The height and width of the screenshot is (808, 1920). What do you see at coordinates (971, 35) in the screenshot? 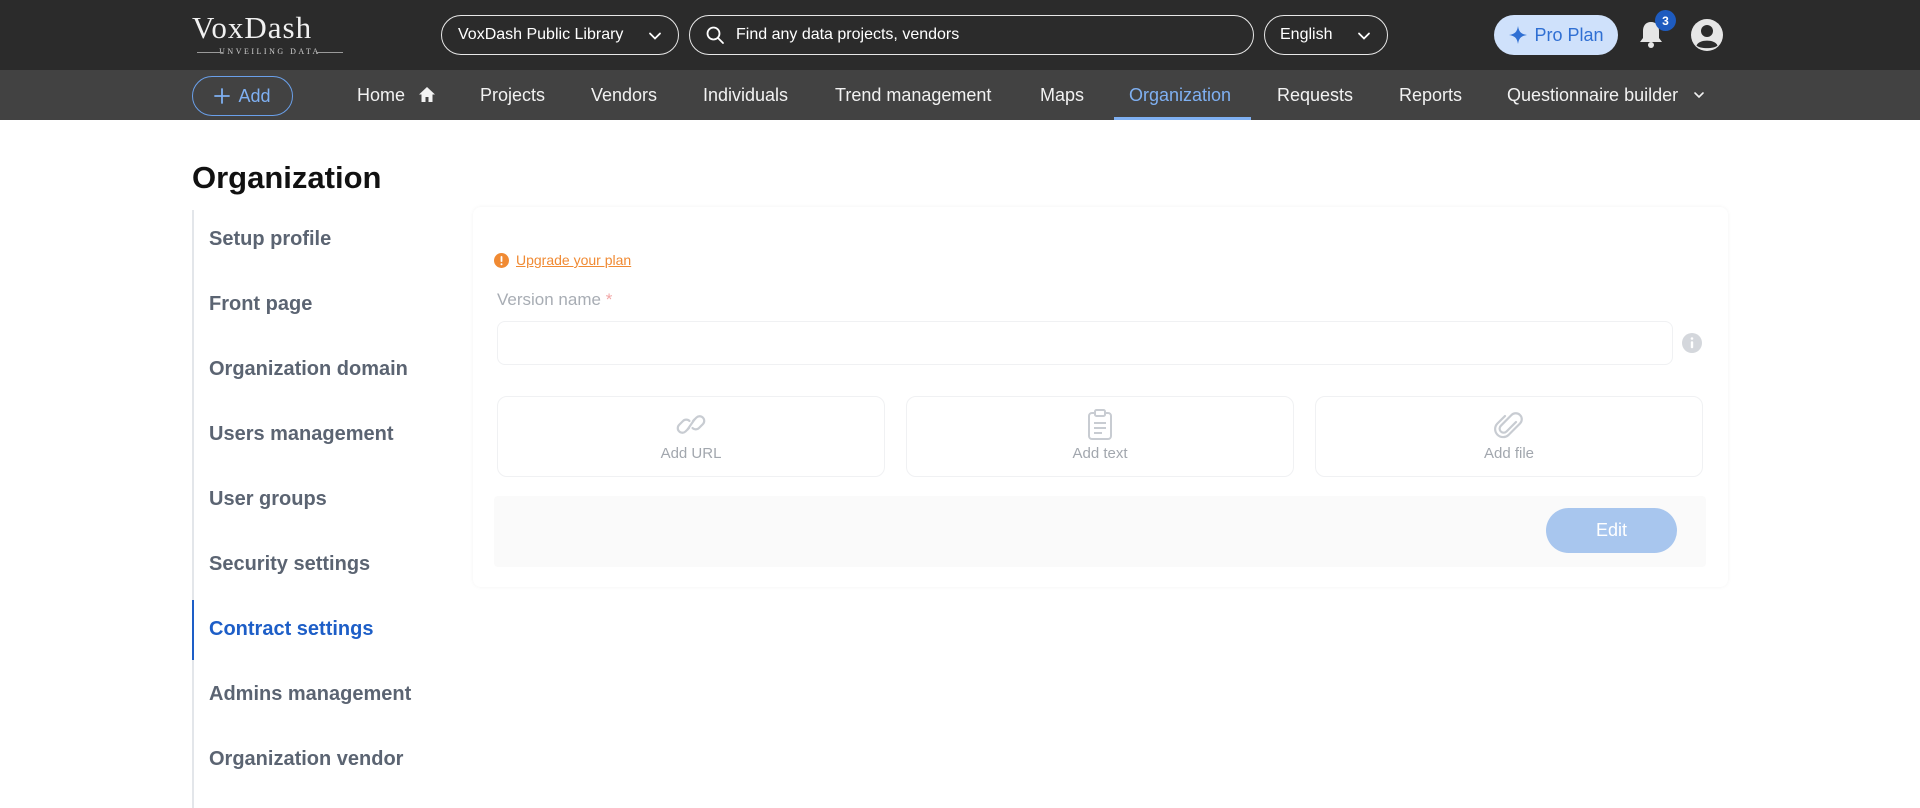
I see `search-input: Find any data projects, vendors` at bounding box center [971, 35].